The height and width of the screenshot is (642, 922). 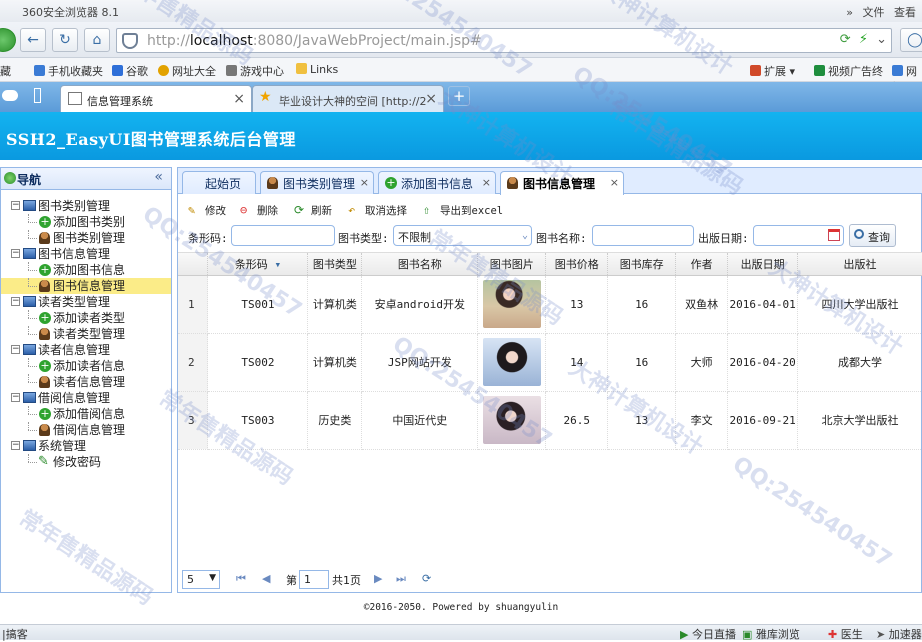 I want to click on col-author: 作者, so click(x=702, y=264).